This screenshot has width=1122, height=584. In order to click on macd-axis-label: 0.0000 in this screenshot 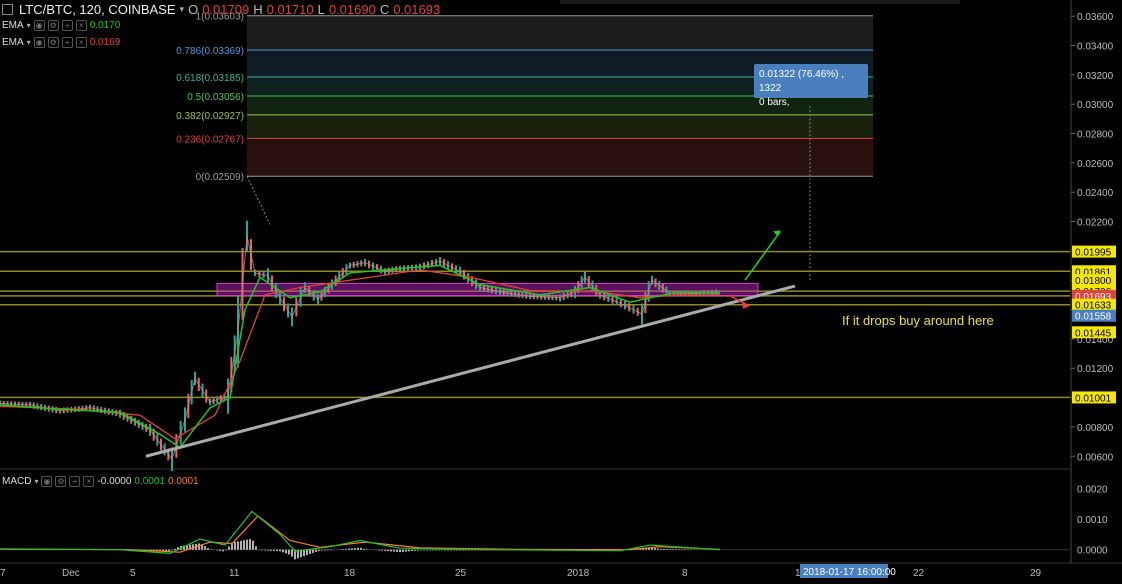, I will do `click(1092, 551)`.